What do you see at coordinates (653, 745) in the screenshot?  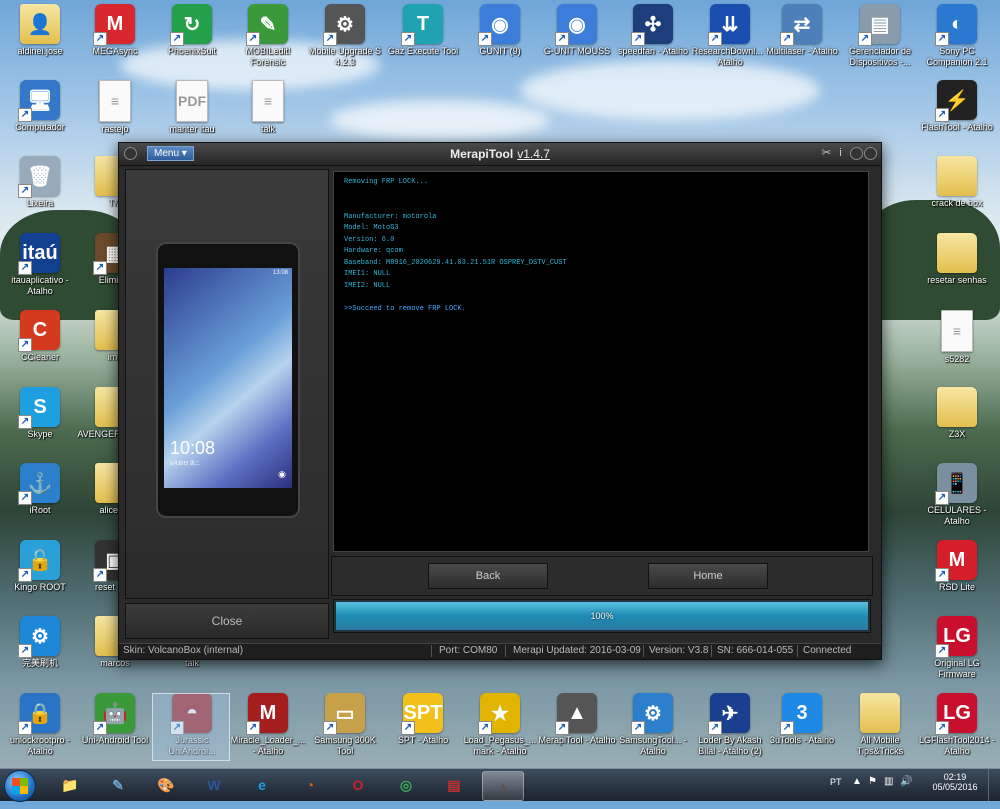 I see `desktop-icon-label: SamsungTool... - Atalho` at bounding box center [653, 745].